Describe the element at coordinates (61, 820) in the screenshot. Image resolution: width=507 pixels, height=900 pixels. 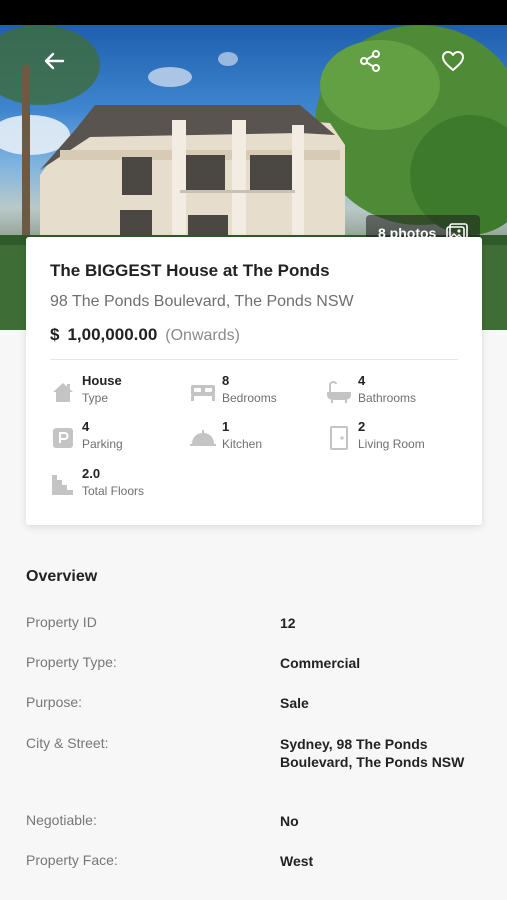
I see `overview-key: Negotiable:` at that location.